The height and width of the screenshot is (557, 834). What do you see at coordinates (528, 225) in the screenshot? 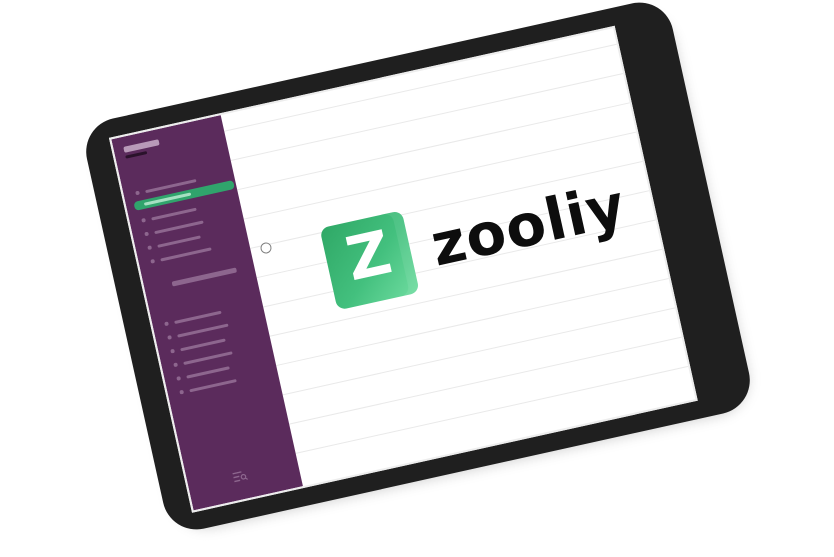
I see `brand-wordmark: zooliy` at bounding box center [528, 225].